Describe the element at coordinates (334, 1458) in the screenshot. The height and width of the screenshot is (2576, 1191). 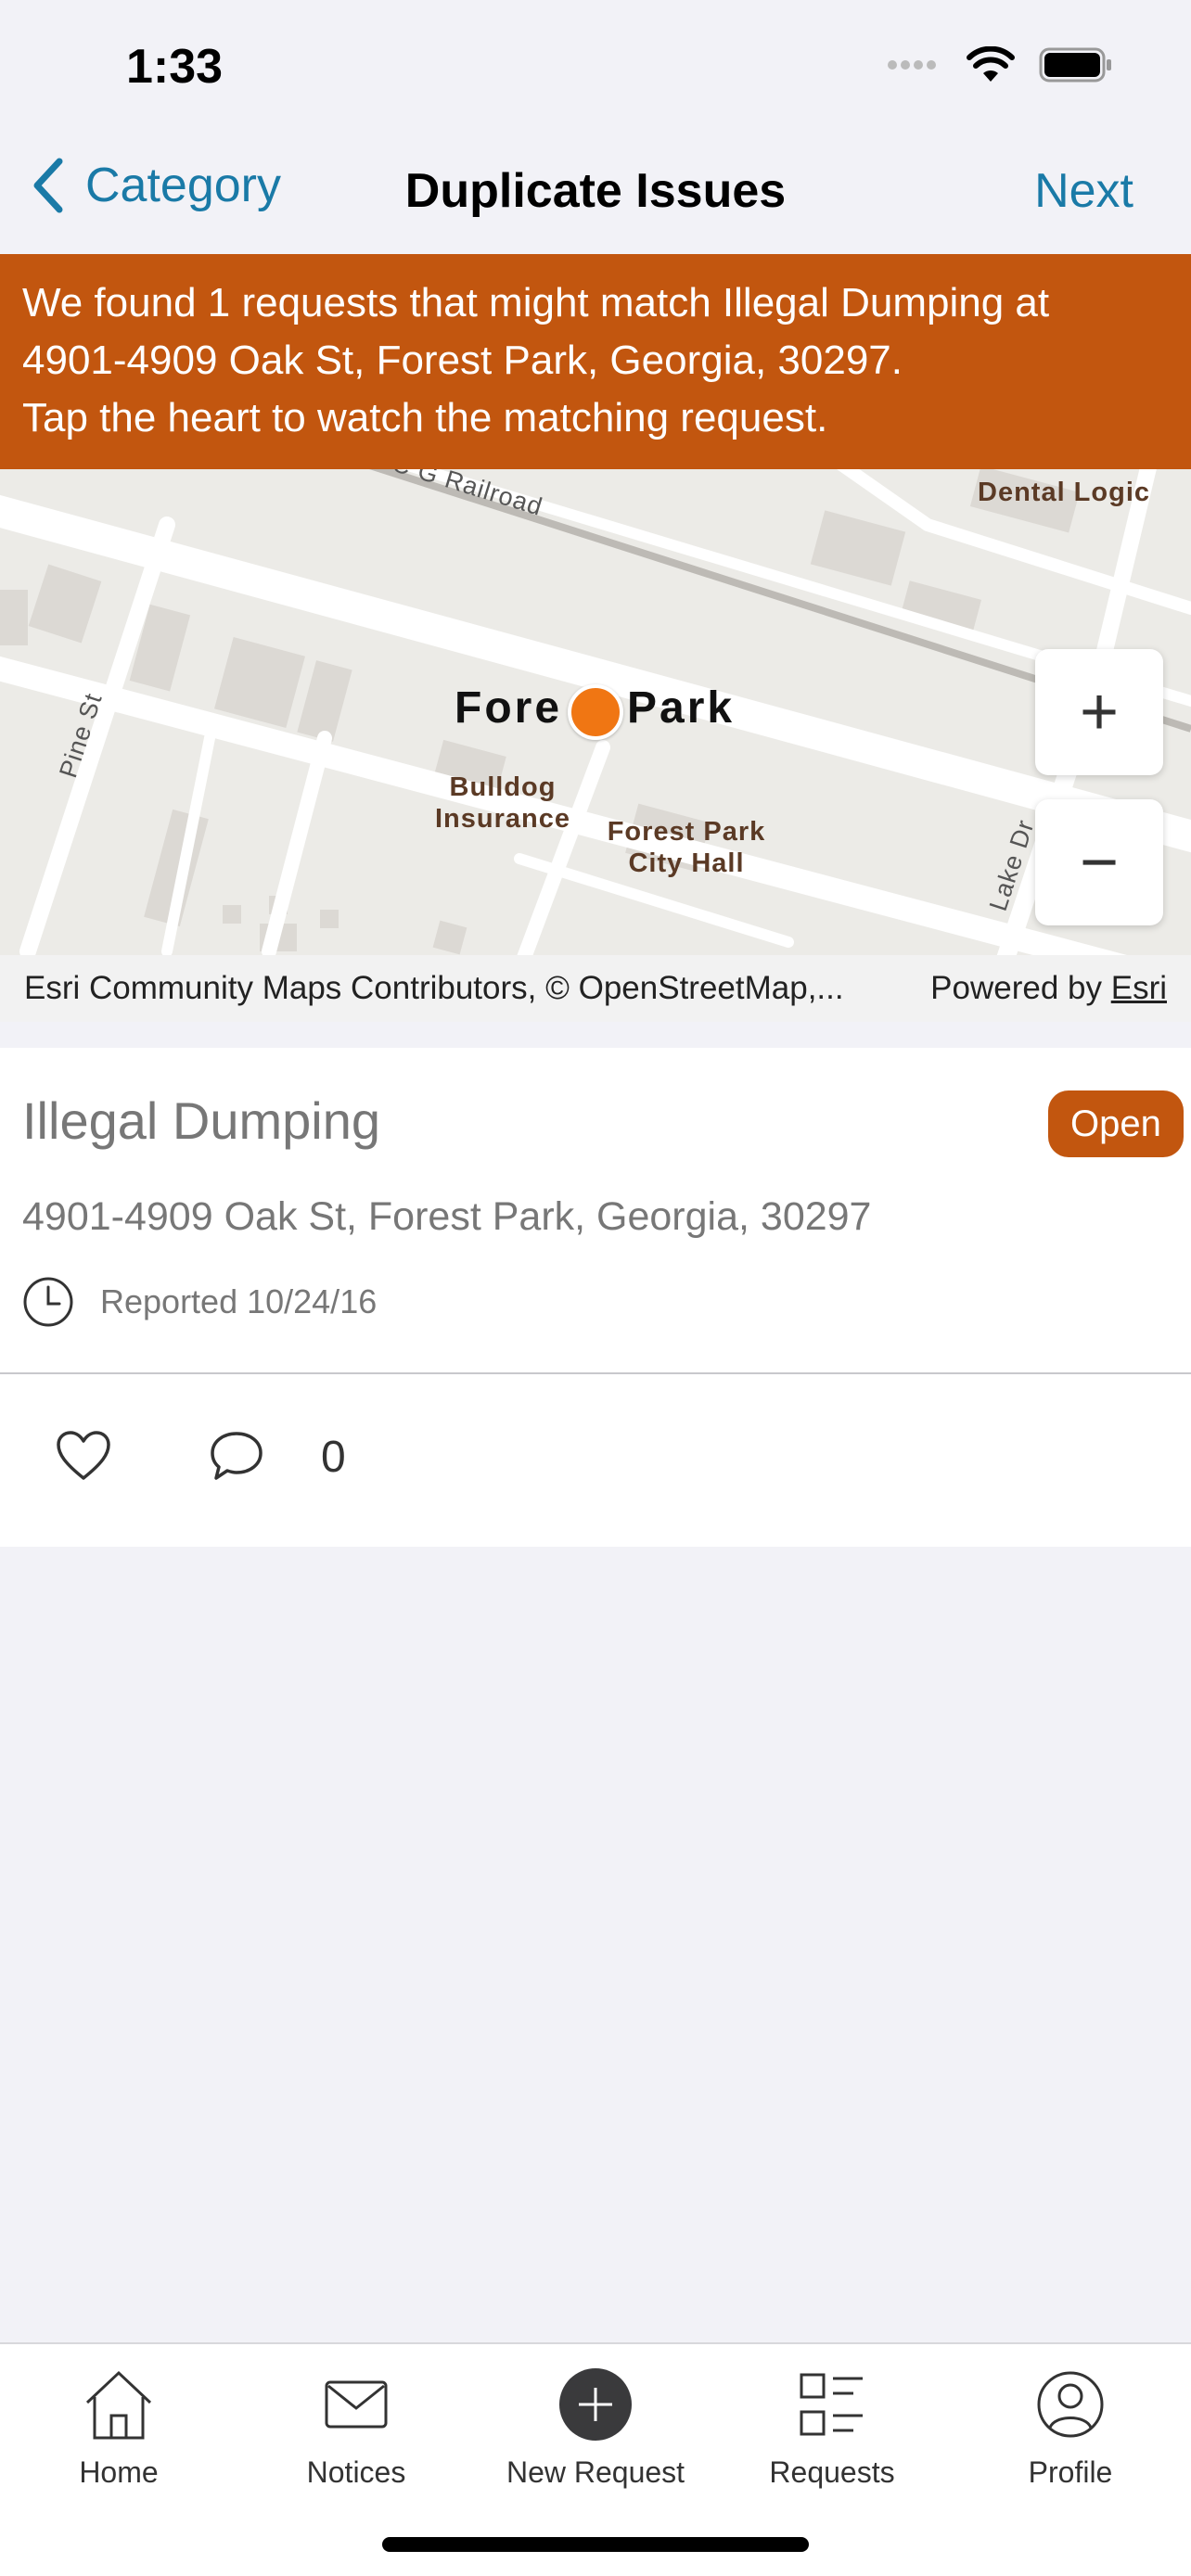
I see `comment-count: 0` at that location.